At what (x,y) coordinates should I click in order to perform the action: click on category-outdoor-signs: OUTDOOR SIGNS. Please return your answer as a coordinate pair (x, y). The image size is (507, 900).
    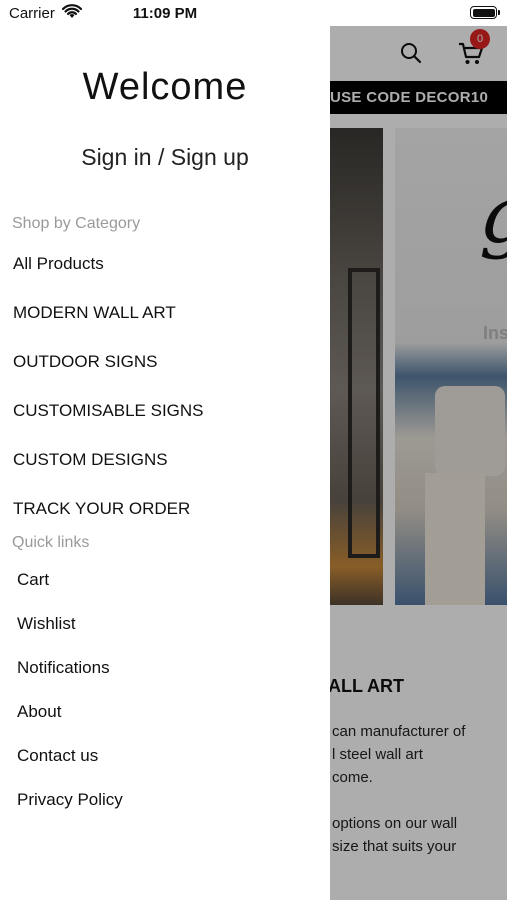
    Looking at the image, I should click on (85, 362).